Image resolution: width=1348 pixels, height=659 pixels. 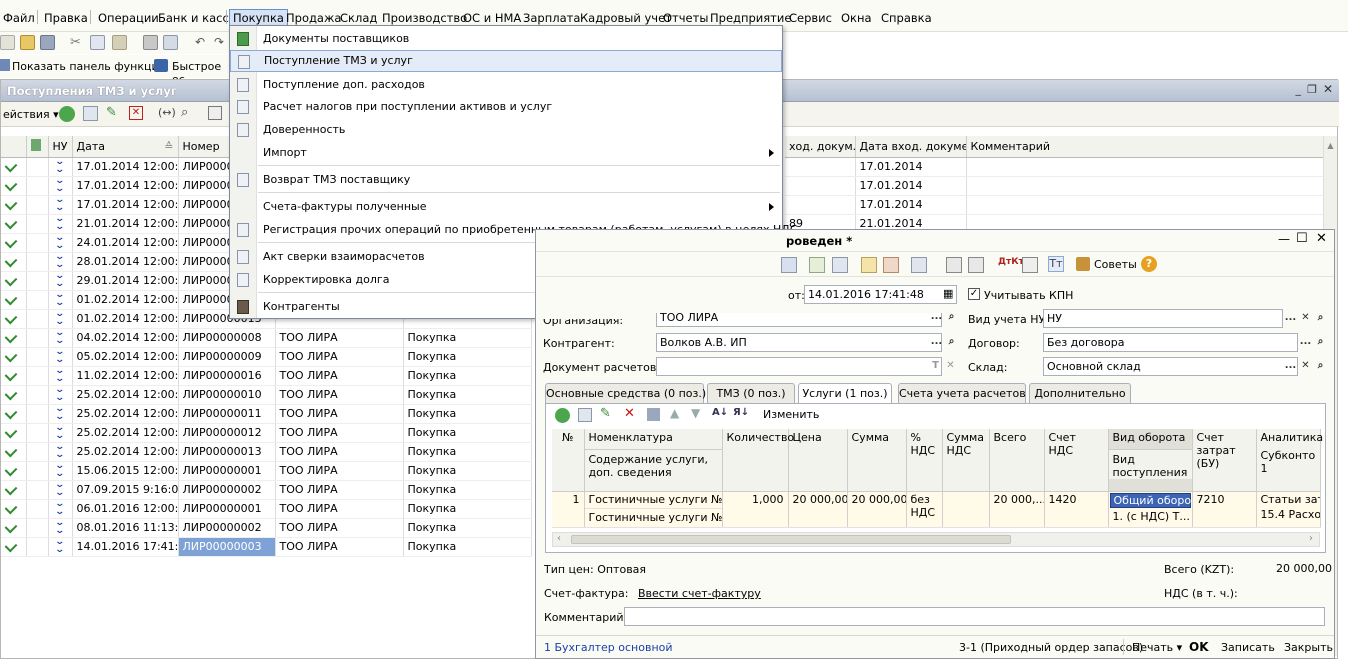 I want to click on go-icon, so click(x=919, y=265).